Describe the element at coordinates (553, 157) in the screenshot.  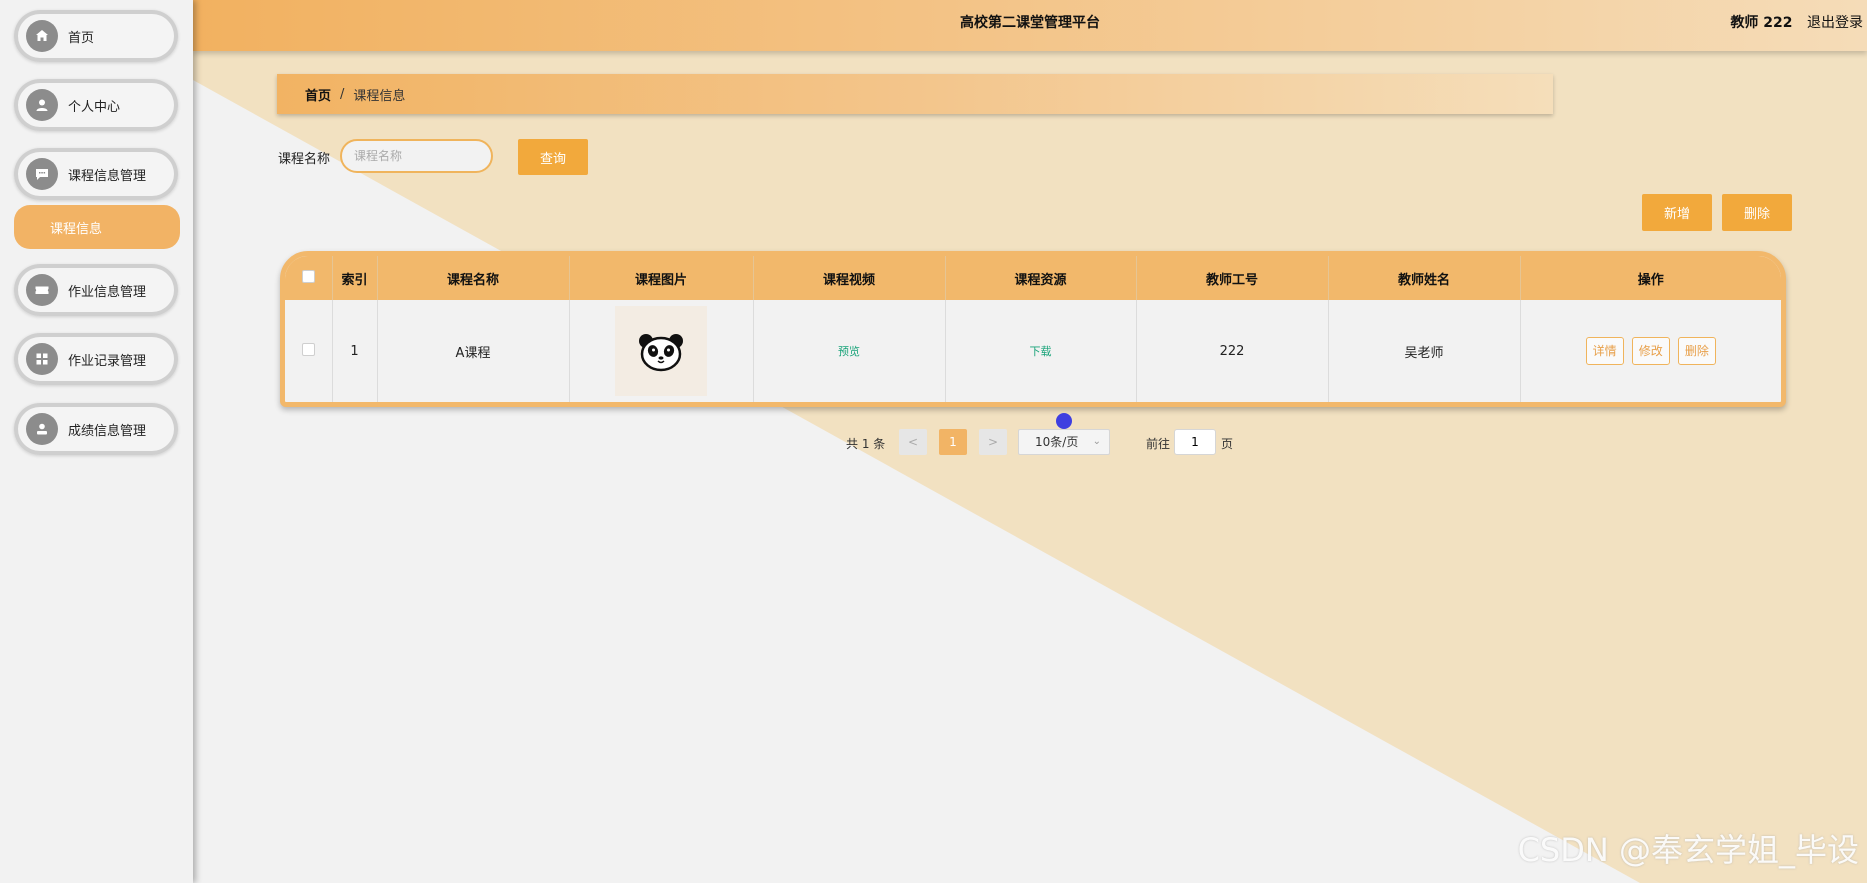
I see `query-button: 查询` at that location.